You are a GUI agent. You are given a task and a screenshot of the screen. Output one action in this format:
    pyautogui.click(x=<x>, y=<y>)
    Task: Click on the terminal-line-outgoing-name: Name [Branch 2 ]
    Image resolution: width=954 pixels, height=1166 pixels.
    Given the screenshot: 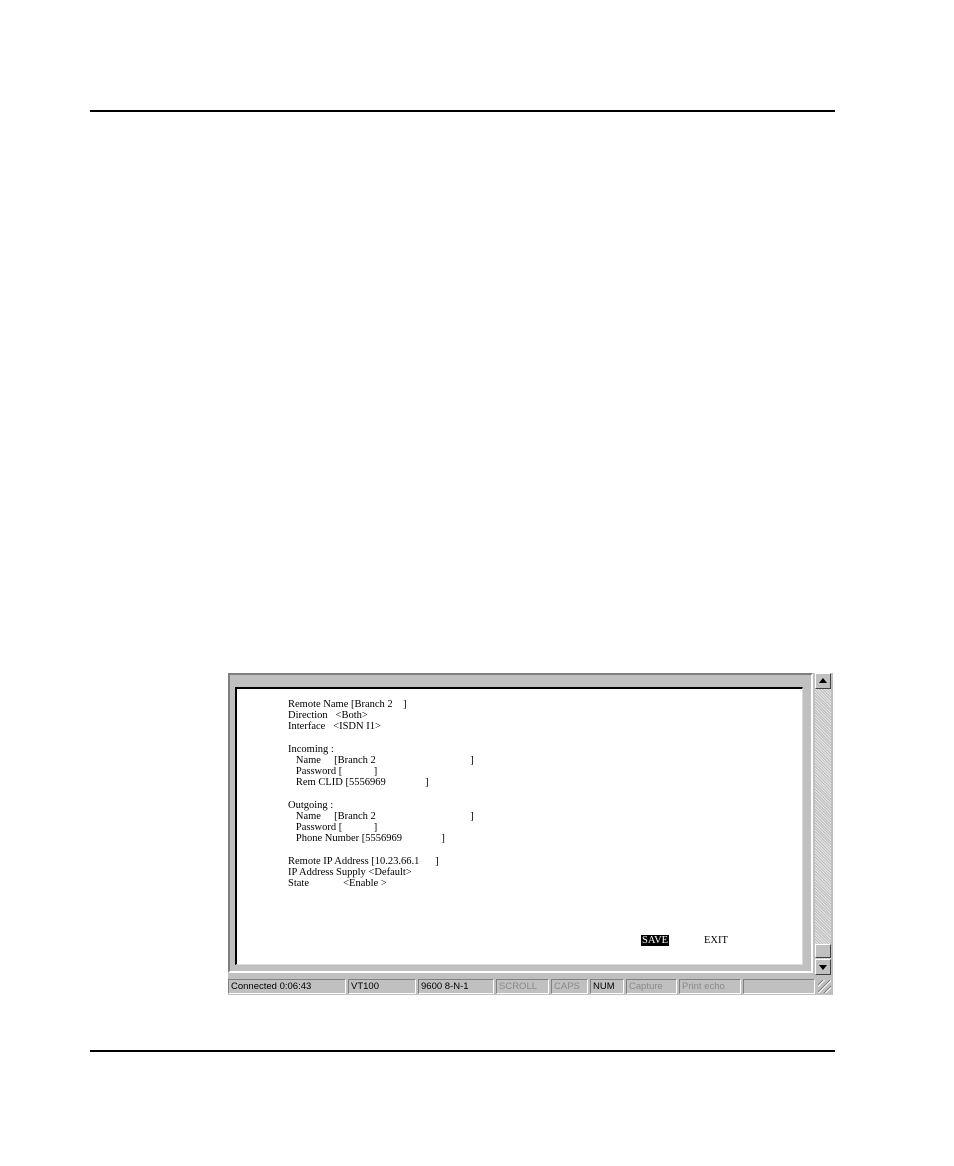 What is the action you would take?
    pyautogui.click(x=381, y=816)
    